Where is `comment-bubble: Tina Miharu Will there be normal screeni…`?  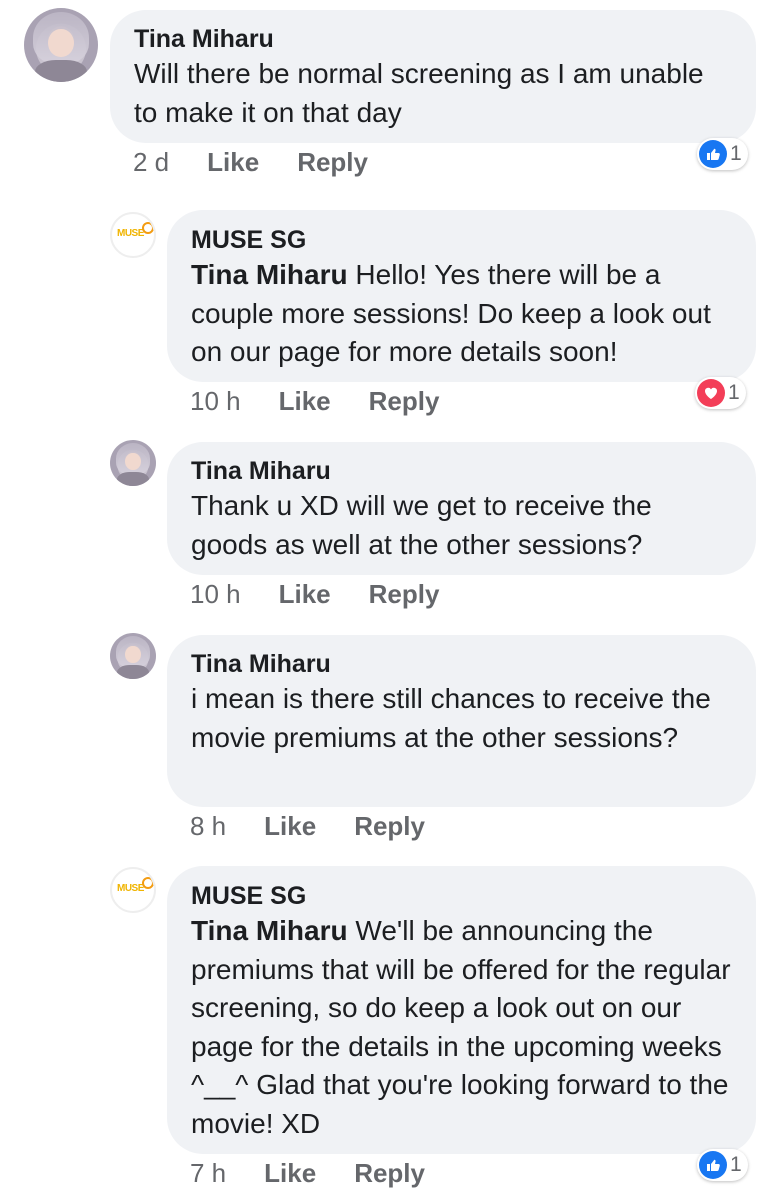 comment-bubble: Tina Miharu Will there be normal screeni… is located at coordinates (433, 76).